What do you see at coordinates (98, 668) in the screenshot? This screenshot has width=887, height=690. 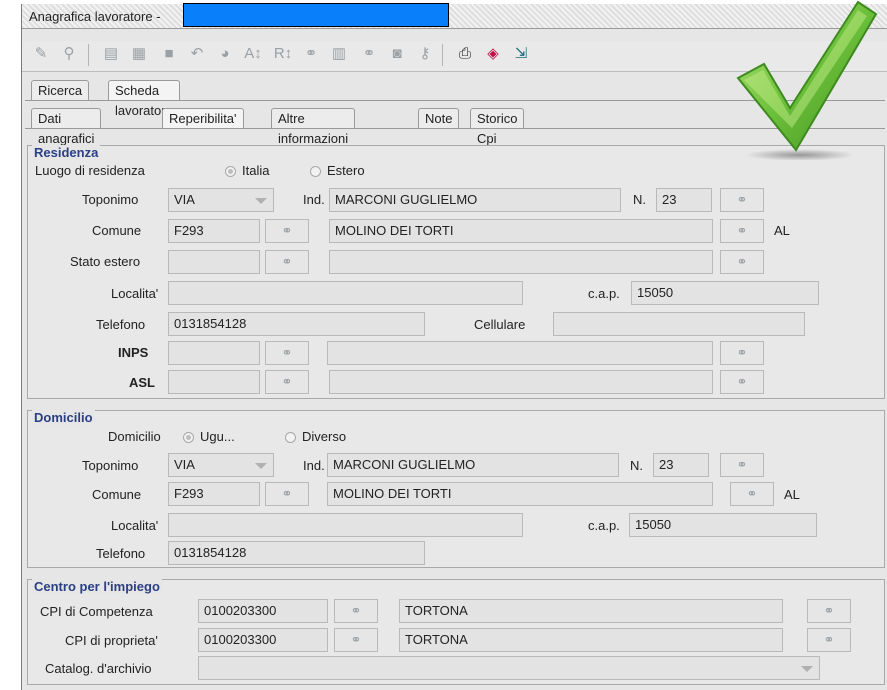 I see `catalog-archivio-label: Catalog. d'archivio` at bounding box center [98, 668].